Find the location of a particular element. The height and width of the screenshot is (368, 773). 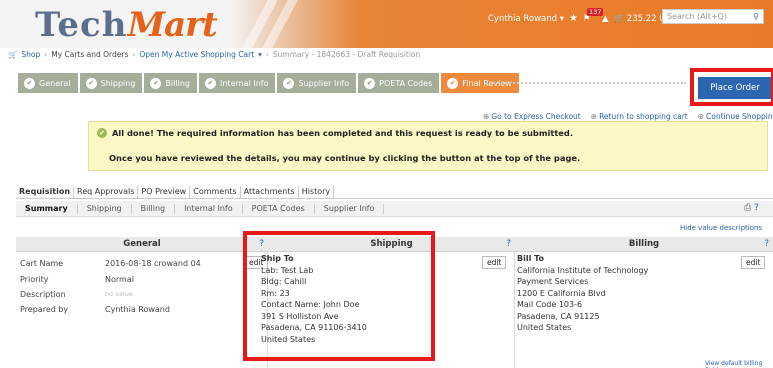

express-checkout-link: ⊕ Go to Express Checkout is located at coordinates (532, 116).